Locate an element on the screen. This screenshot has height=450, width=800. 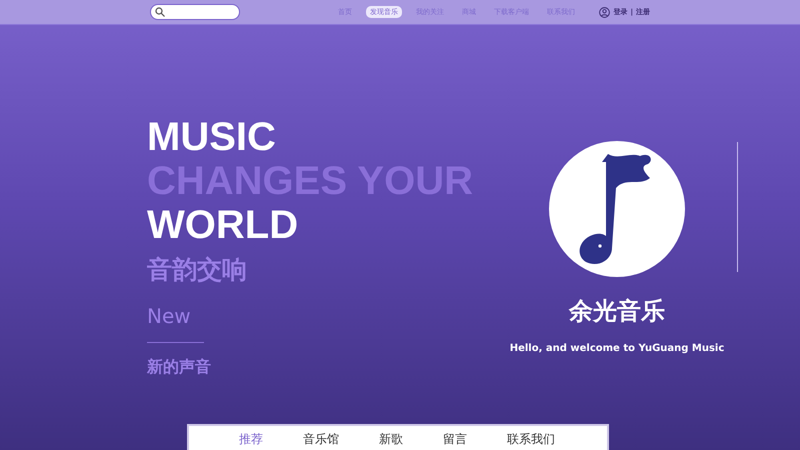
tagline: 新的声音 is located at coordinates (179, 367).